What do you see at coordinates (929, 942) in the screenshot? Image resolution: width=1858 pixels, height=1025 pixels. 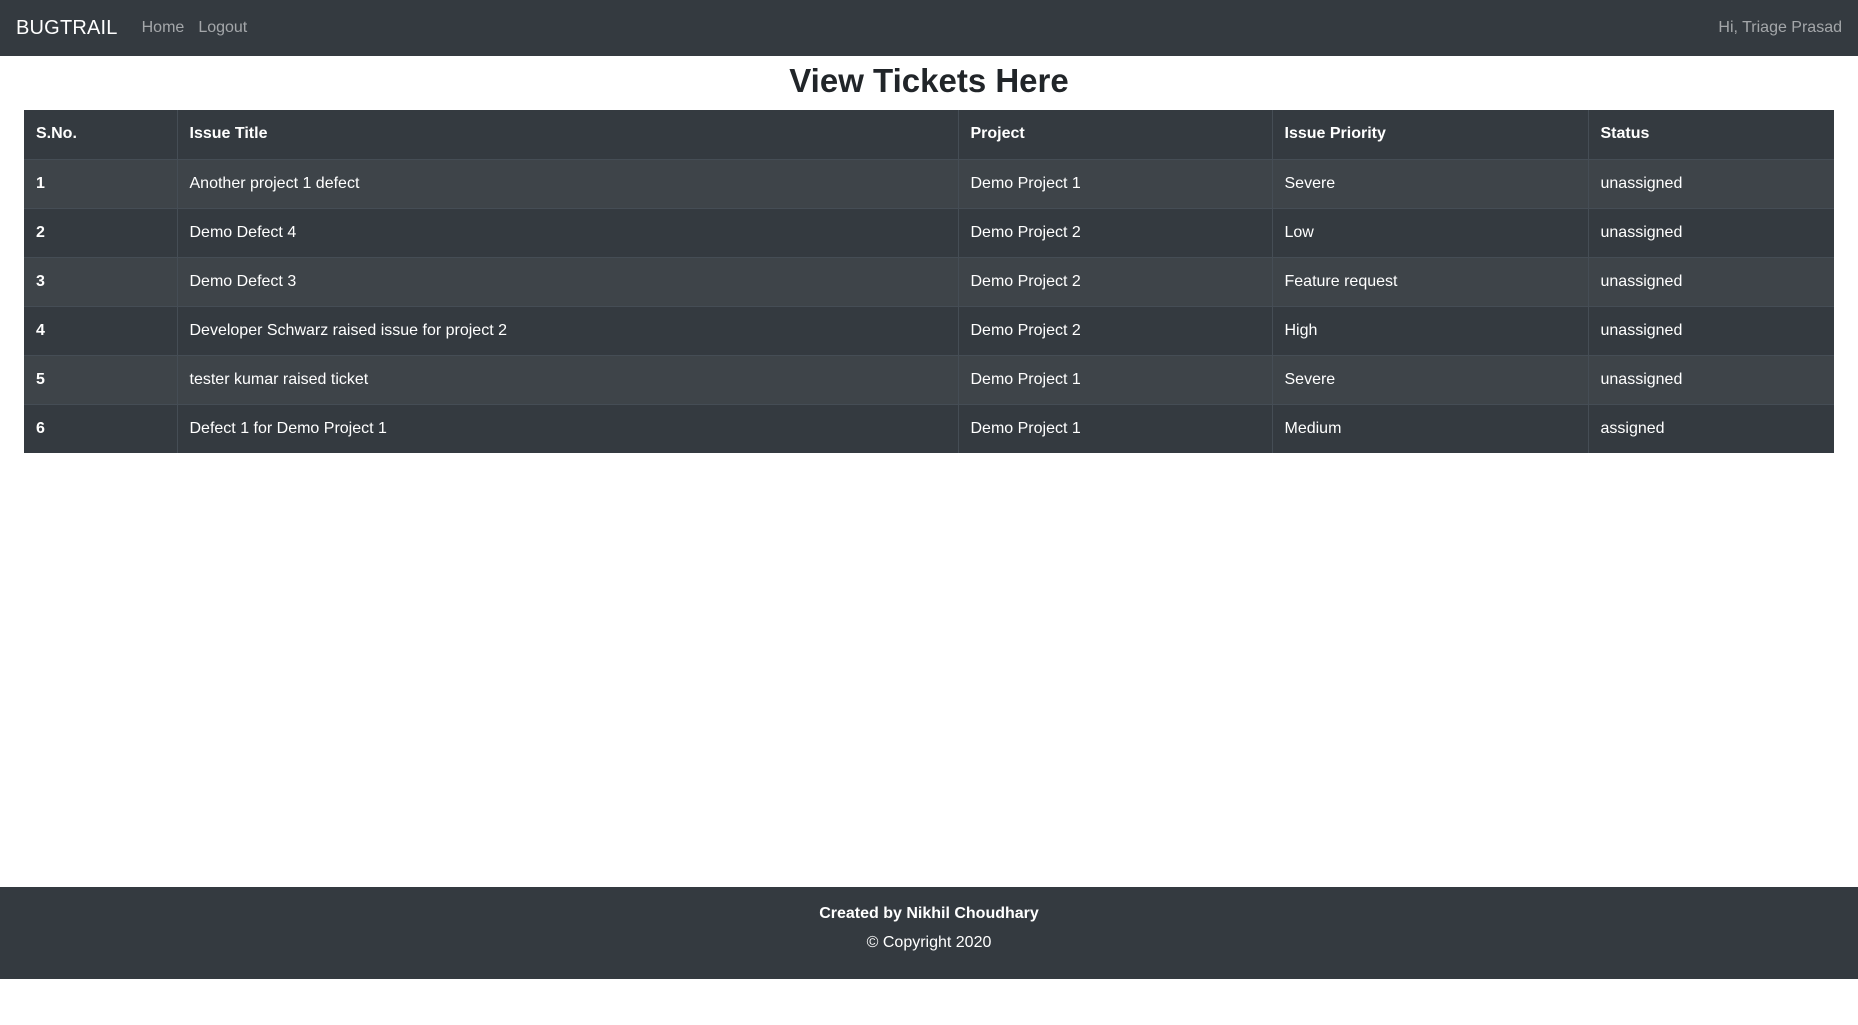 I see `footer-copyright: © Copyright 2020` at bounding box center [929, 942].